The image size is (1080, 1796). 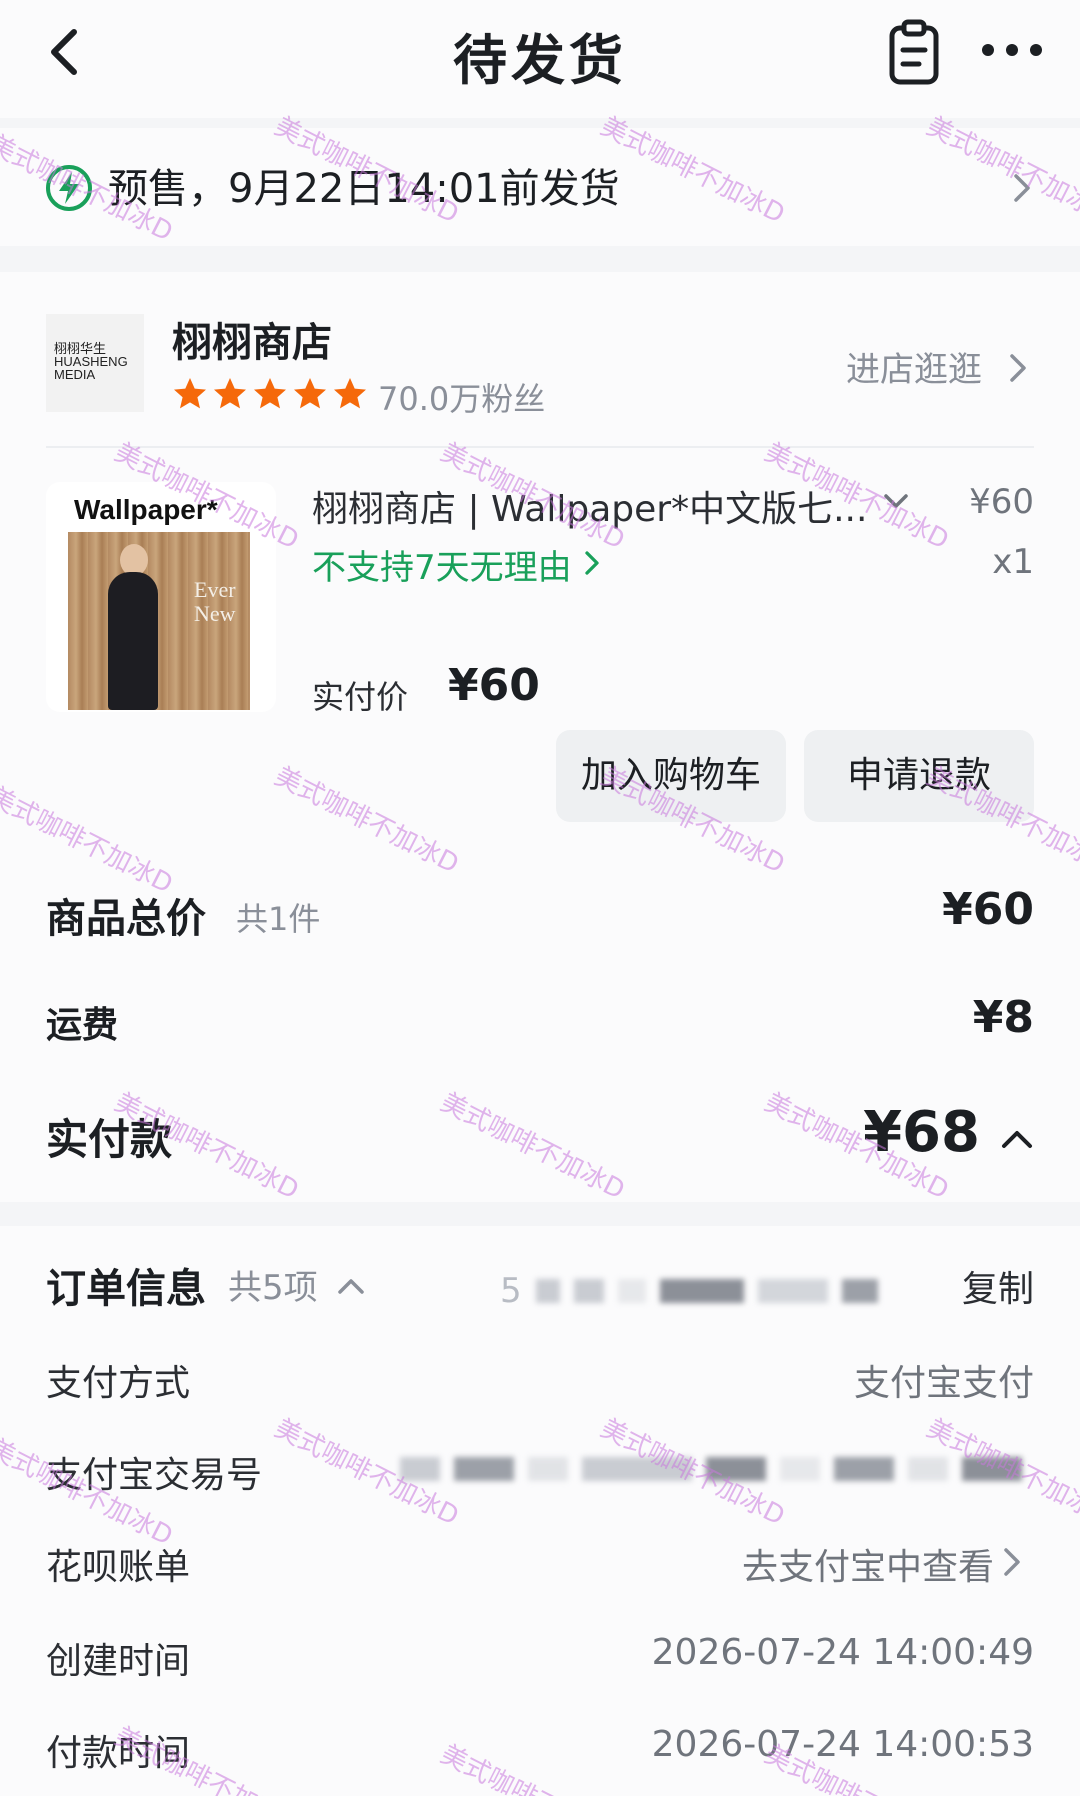 What do you see at coordinates (278, 919) in the screenshot?
I see `goods-count: 共1件` at bounding box center [278, 919].